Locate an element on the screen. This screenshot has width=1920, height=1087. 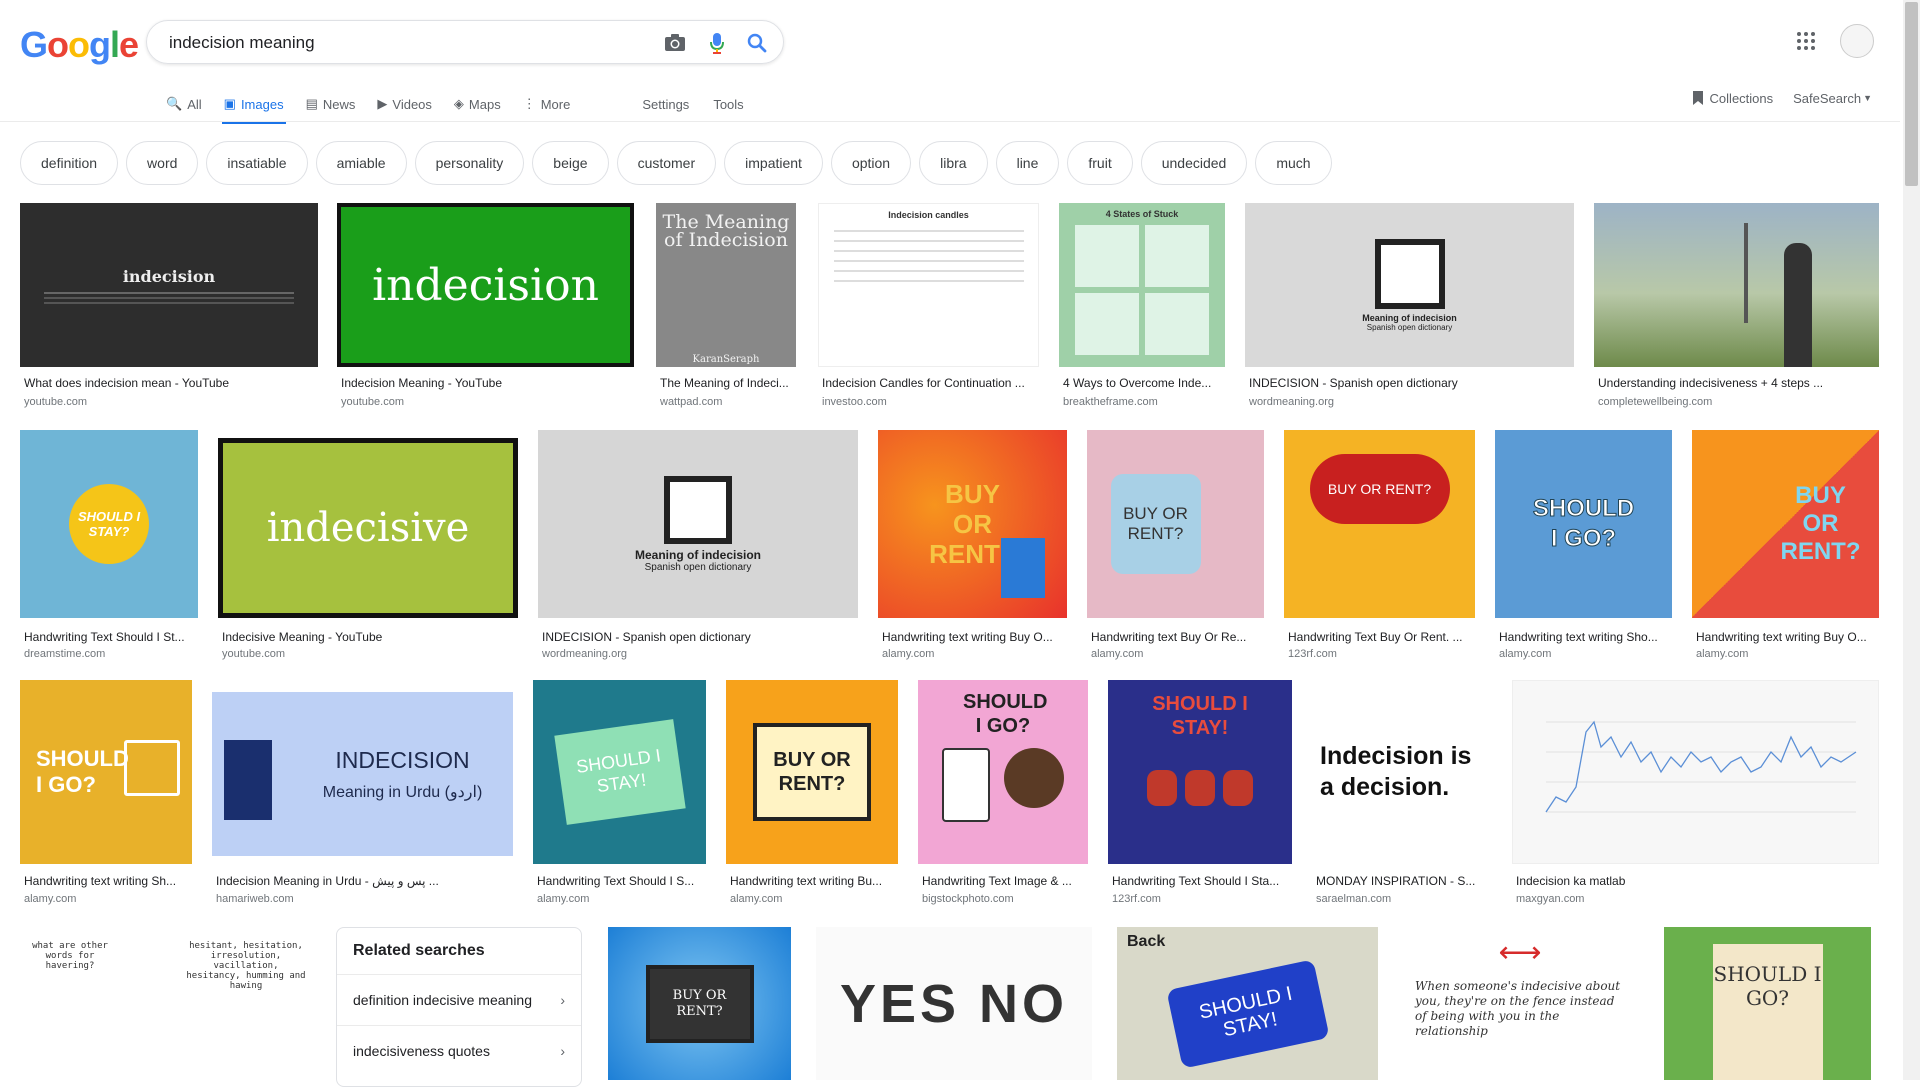
chip: definition is located at coordinates (69, 163).